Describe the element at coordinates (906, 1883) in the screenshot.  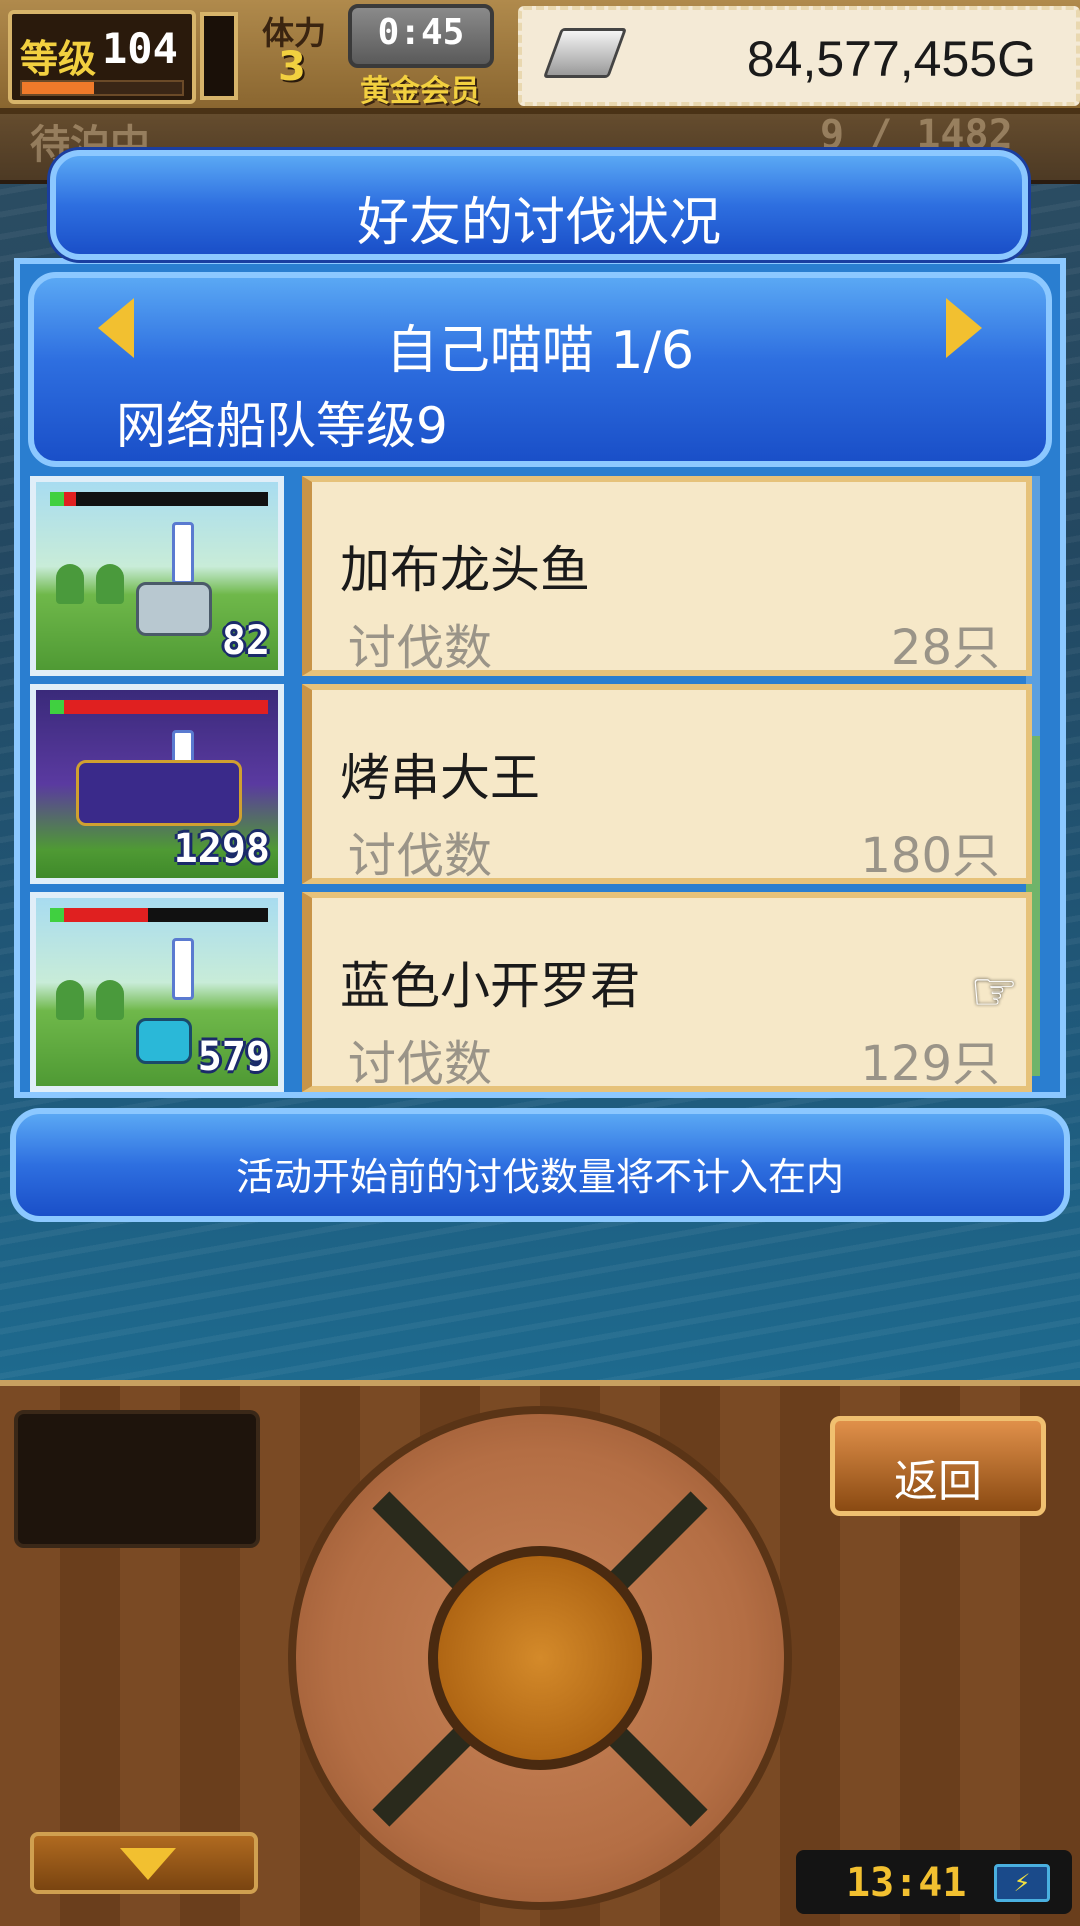
I see `clock: 13:41` at that location.